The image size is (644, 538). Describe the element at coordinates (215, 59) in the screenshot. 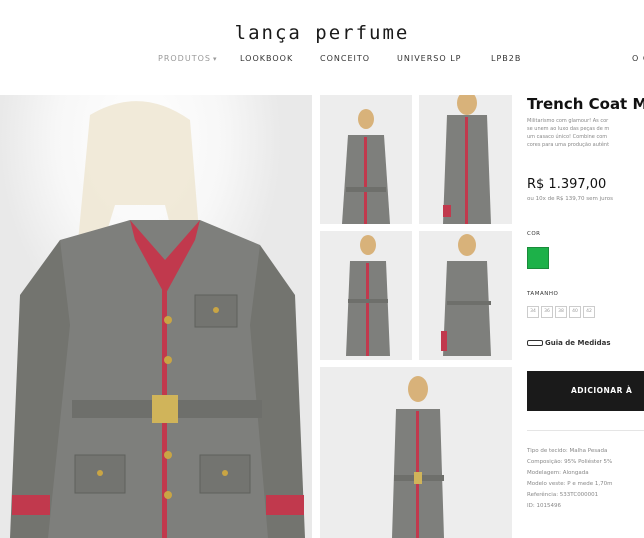

I see `chevron-down-icon: ▾` at that location.